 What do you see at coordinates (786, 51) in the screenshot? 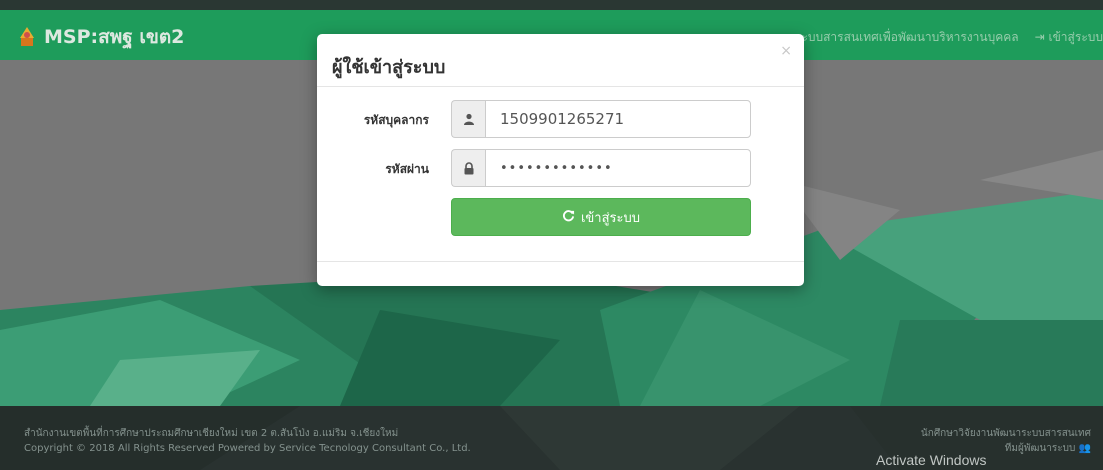
I see `close-button: ×` at bounding box center [786, 51].